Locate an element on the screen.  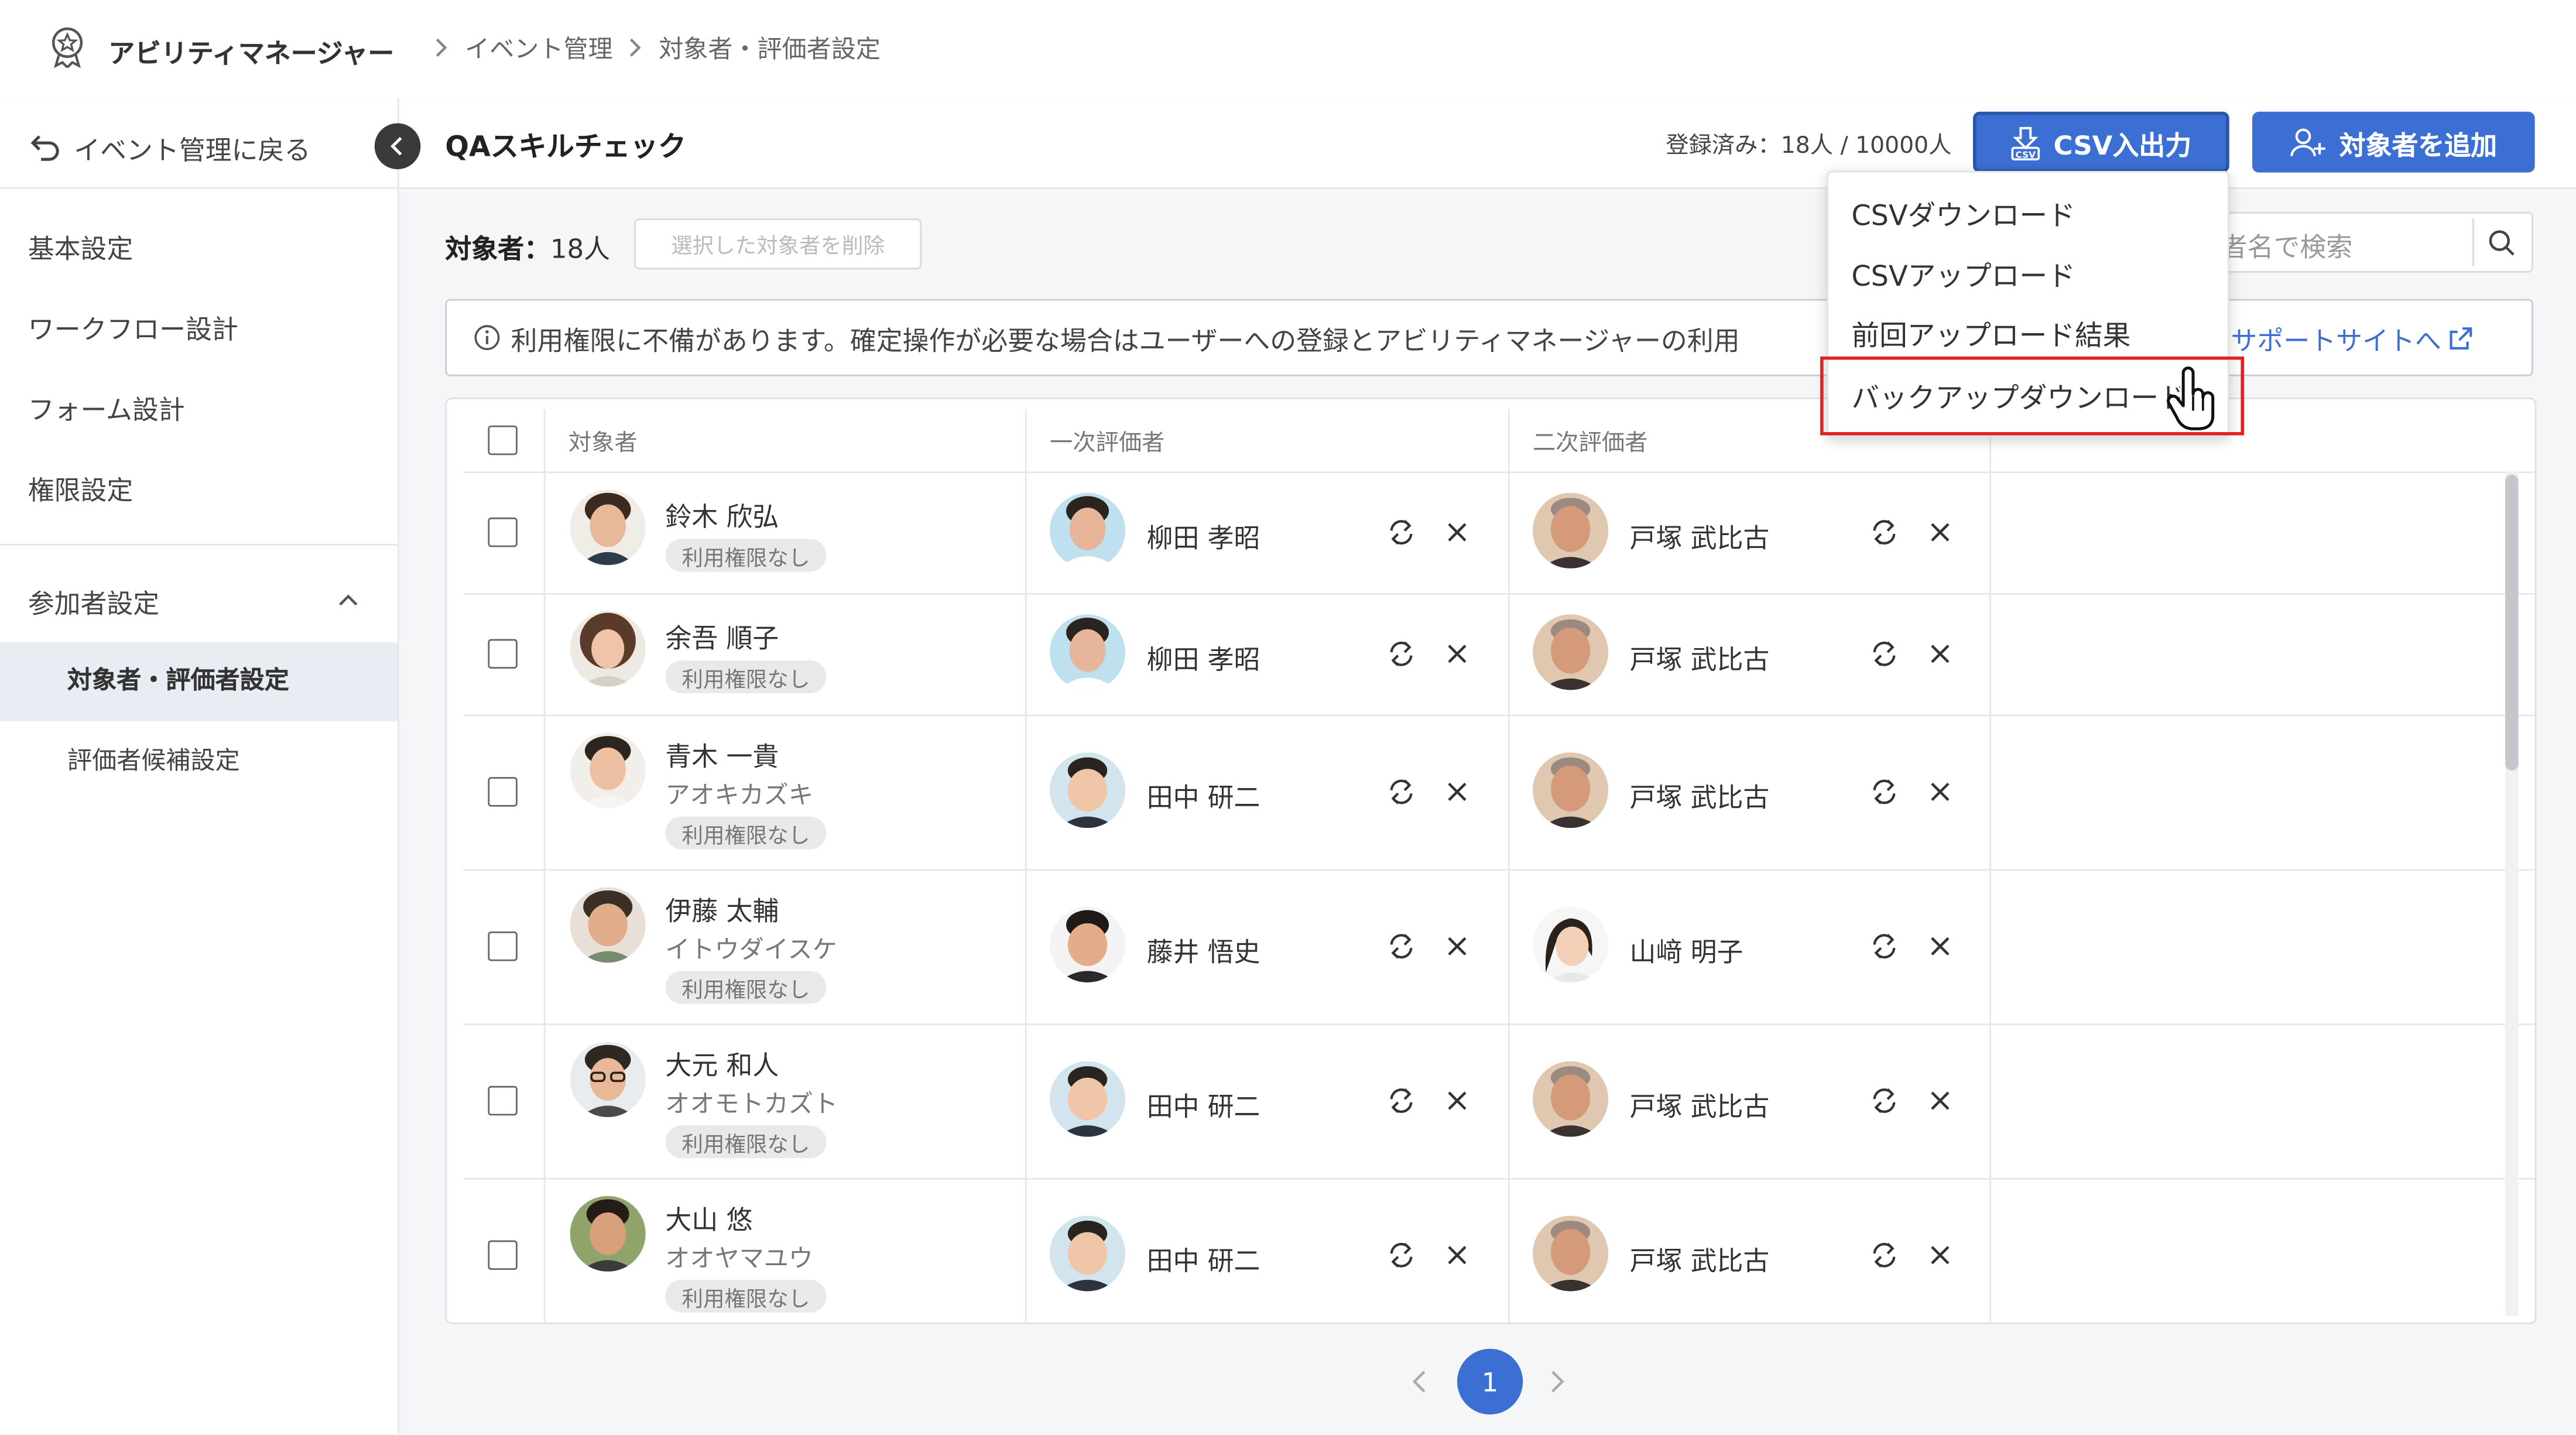
csv-icon: CSV is located at coordinates (2026, 142).